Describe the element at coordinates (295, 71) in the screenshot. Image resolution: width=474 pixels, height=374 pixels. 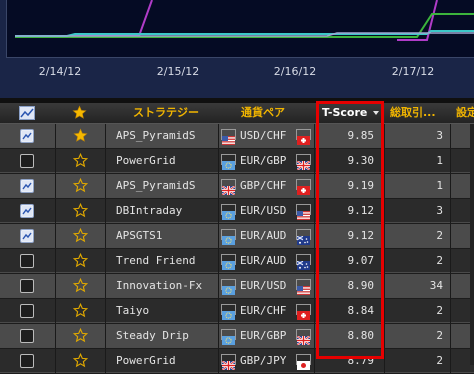
I see `x-axis-label: 2/16/12` at that location.